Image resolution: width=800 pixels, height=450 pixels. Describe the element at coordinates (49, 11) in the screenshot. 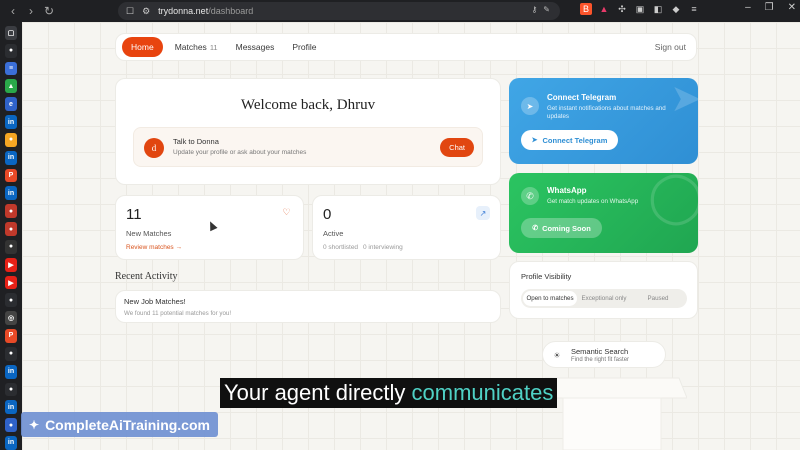

I see `reload-icon: ↻` at that location.